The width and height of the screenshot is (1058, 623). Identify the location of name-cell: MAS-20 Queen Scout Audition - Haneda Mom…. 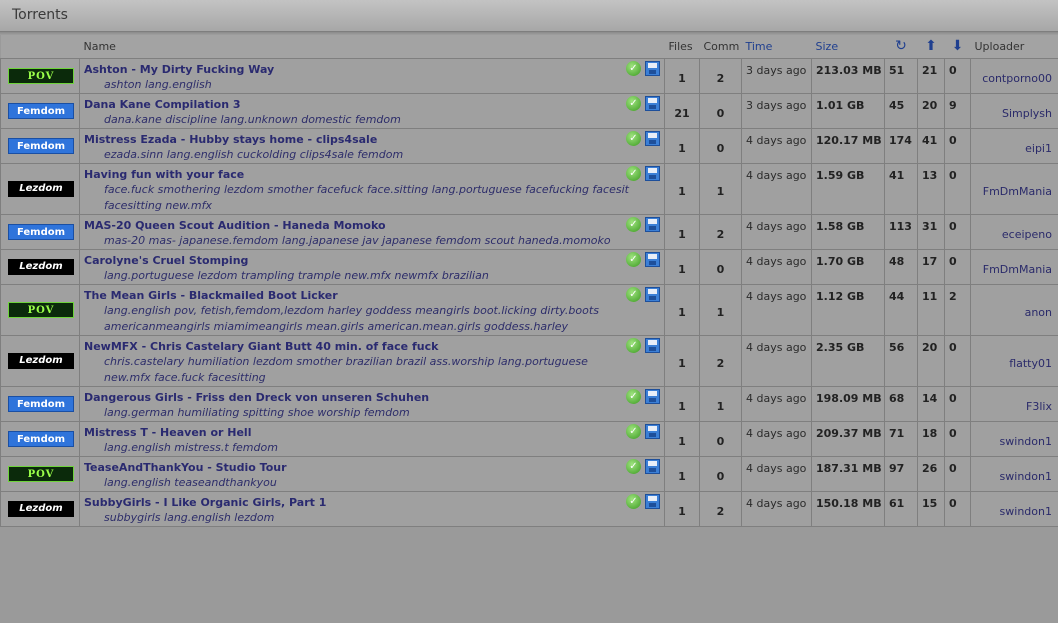
(372, 231).